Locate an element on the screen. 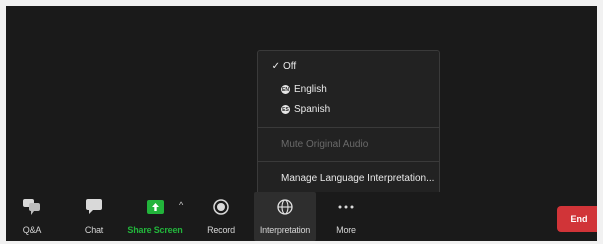 The image size is (603, 244). interpretation-button: Interpretation is located at coordinates (285, 216).